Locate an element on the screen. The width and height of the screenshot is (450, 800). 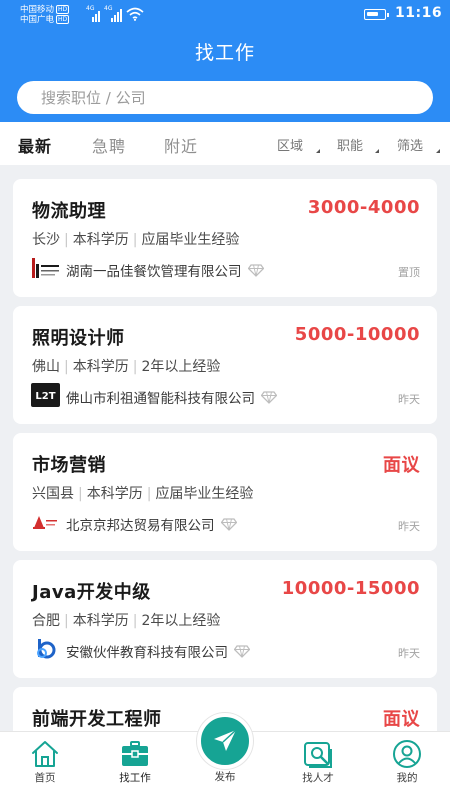
wifi-icon is located at coordinates (135, 14).